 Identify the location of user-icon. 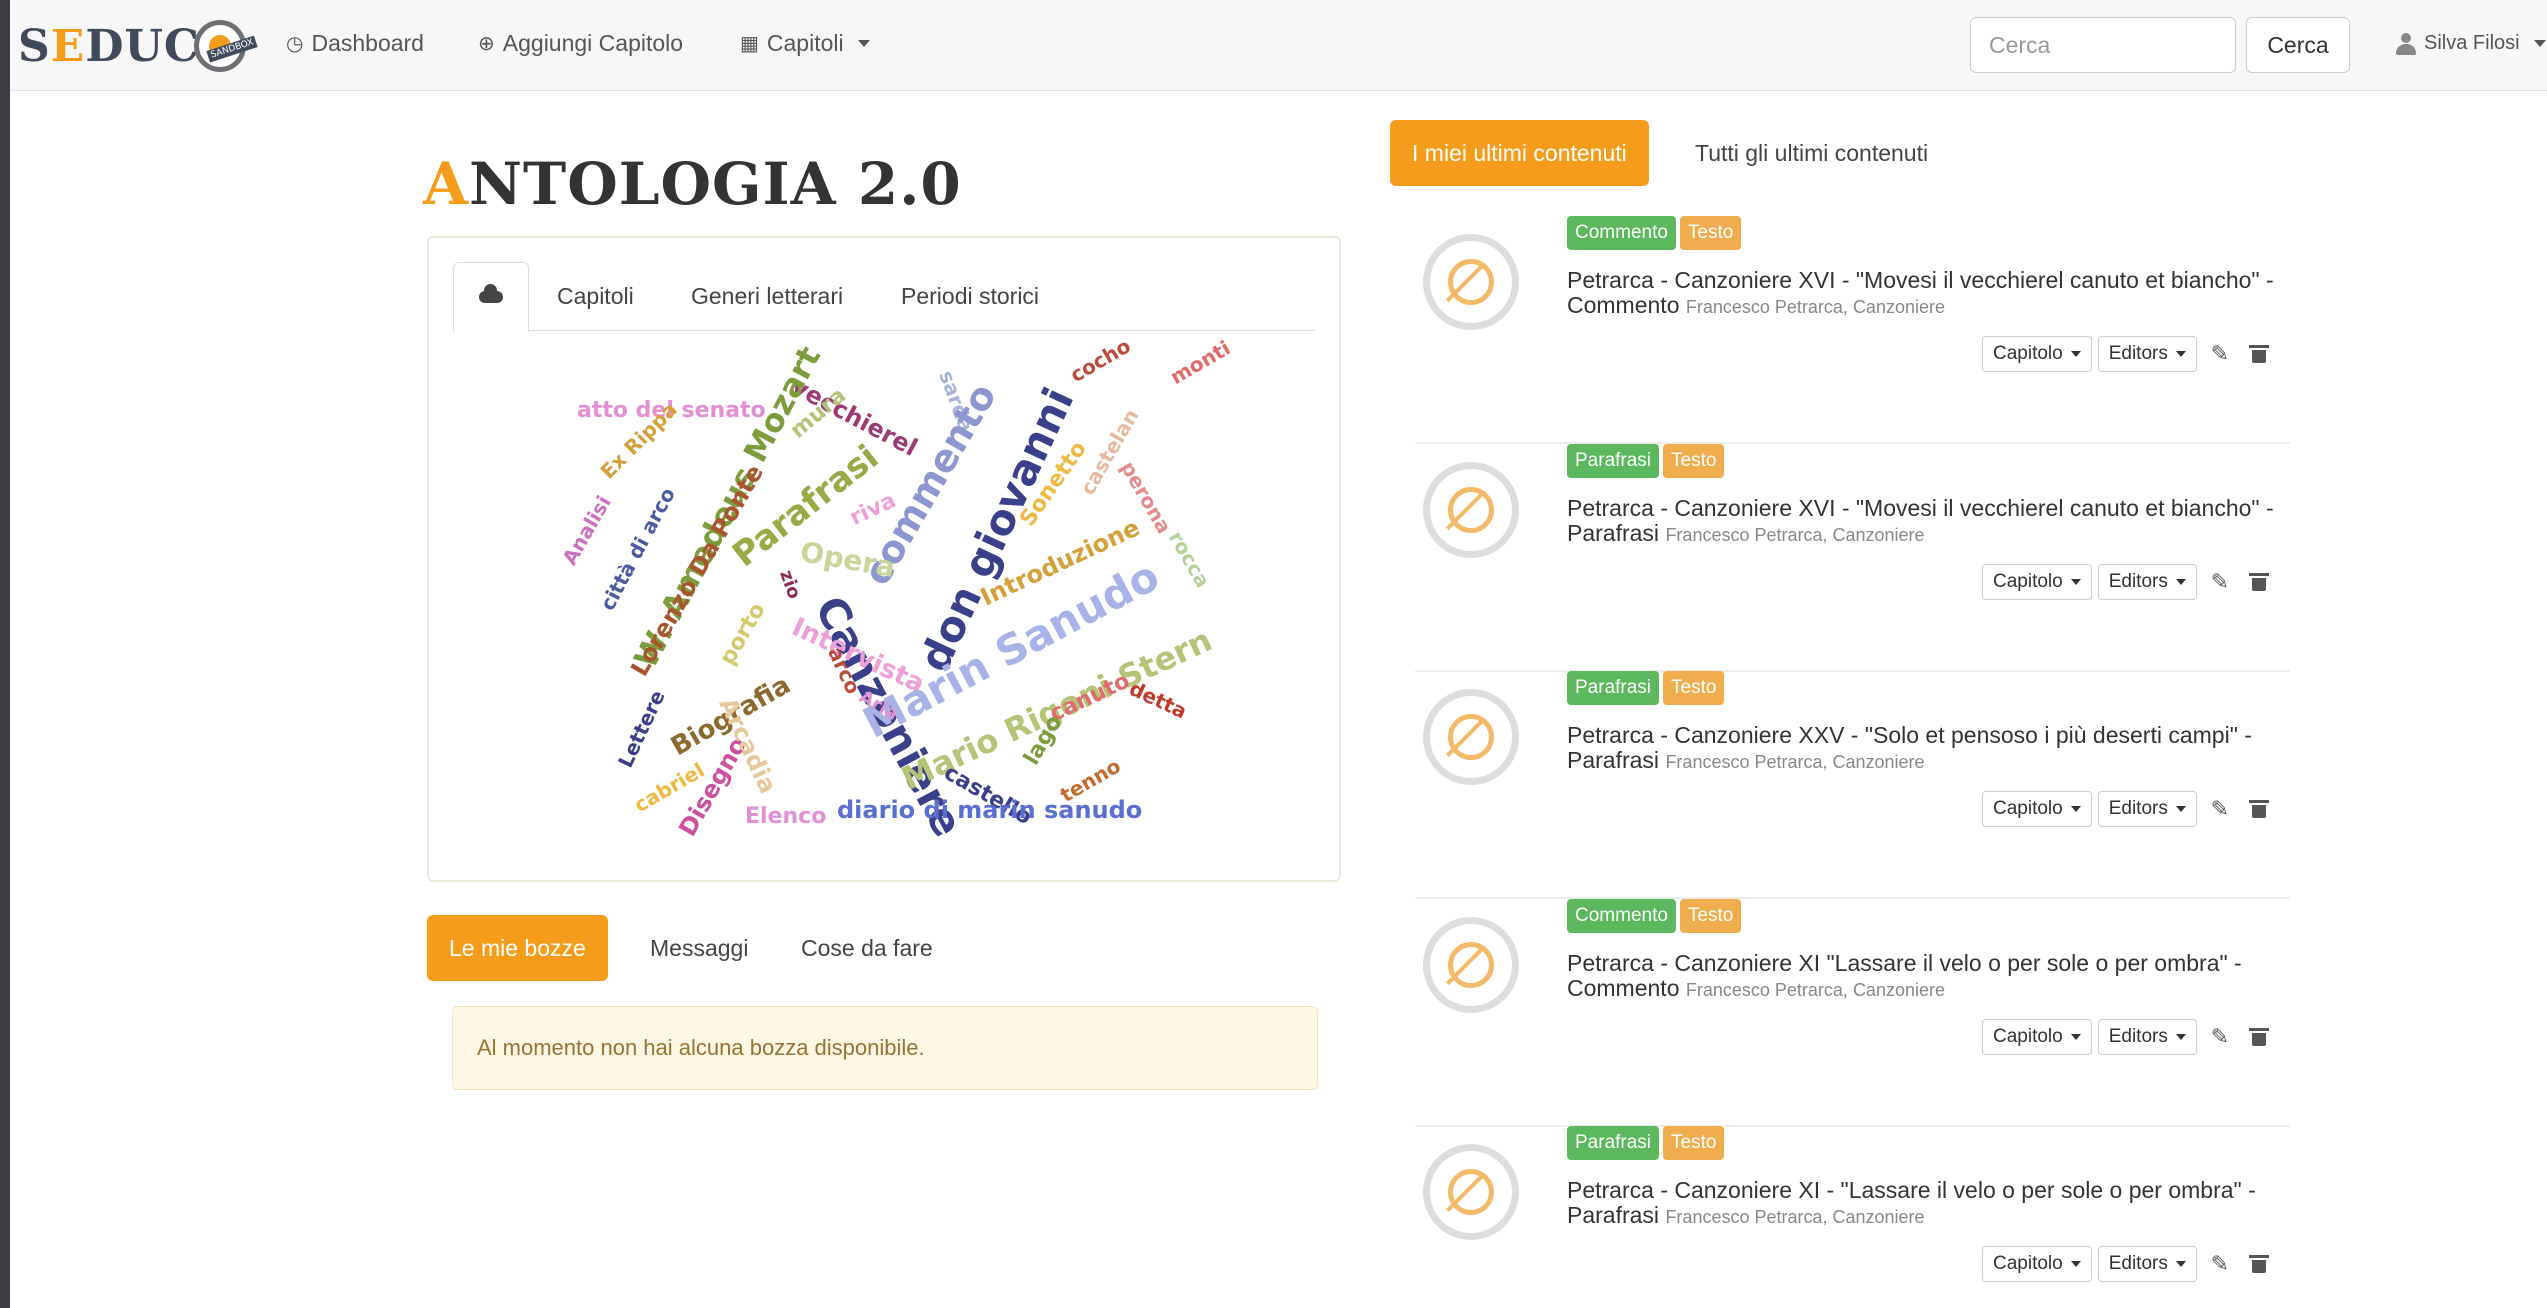
(2406, 43).